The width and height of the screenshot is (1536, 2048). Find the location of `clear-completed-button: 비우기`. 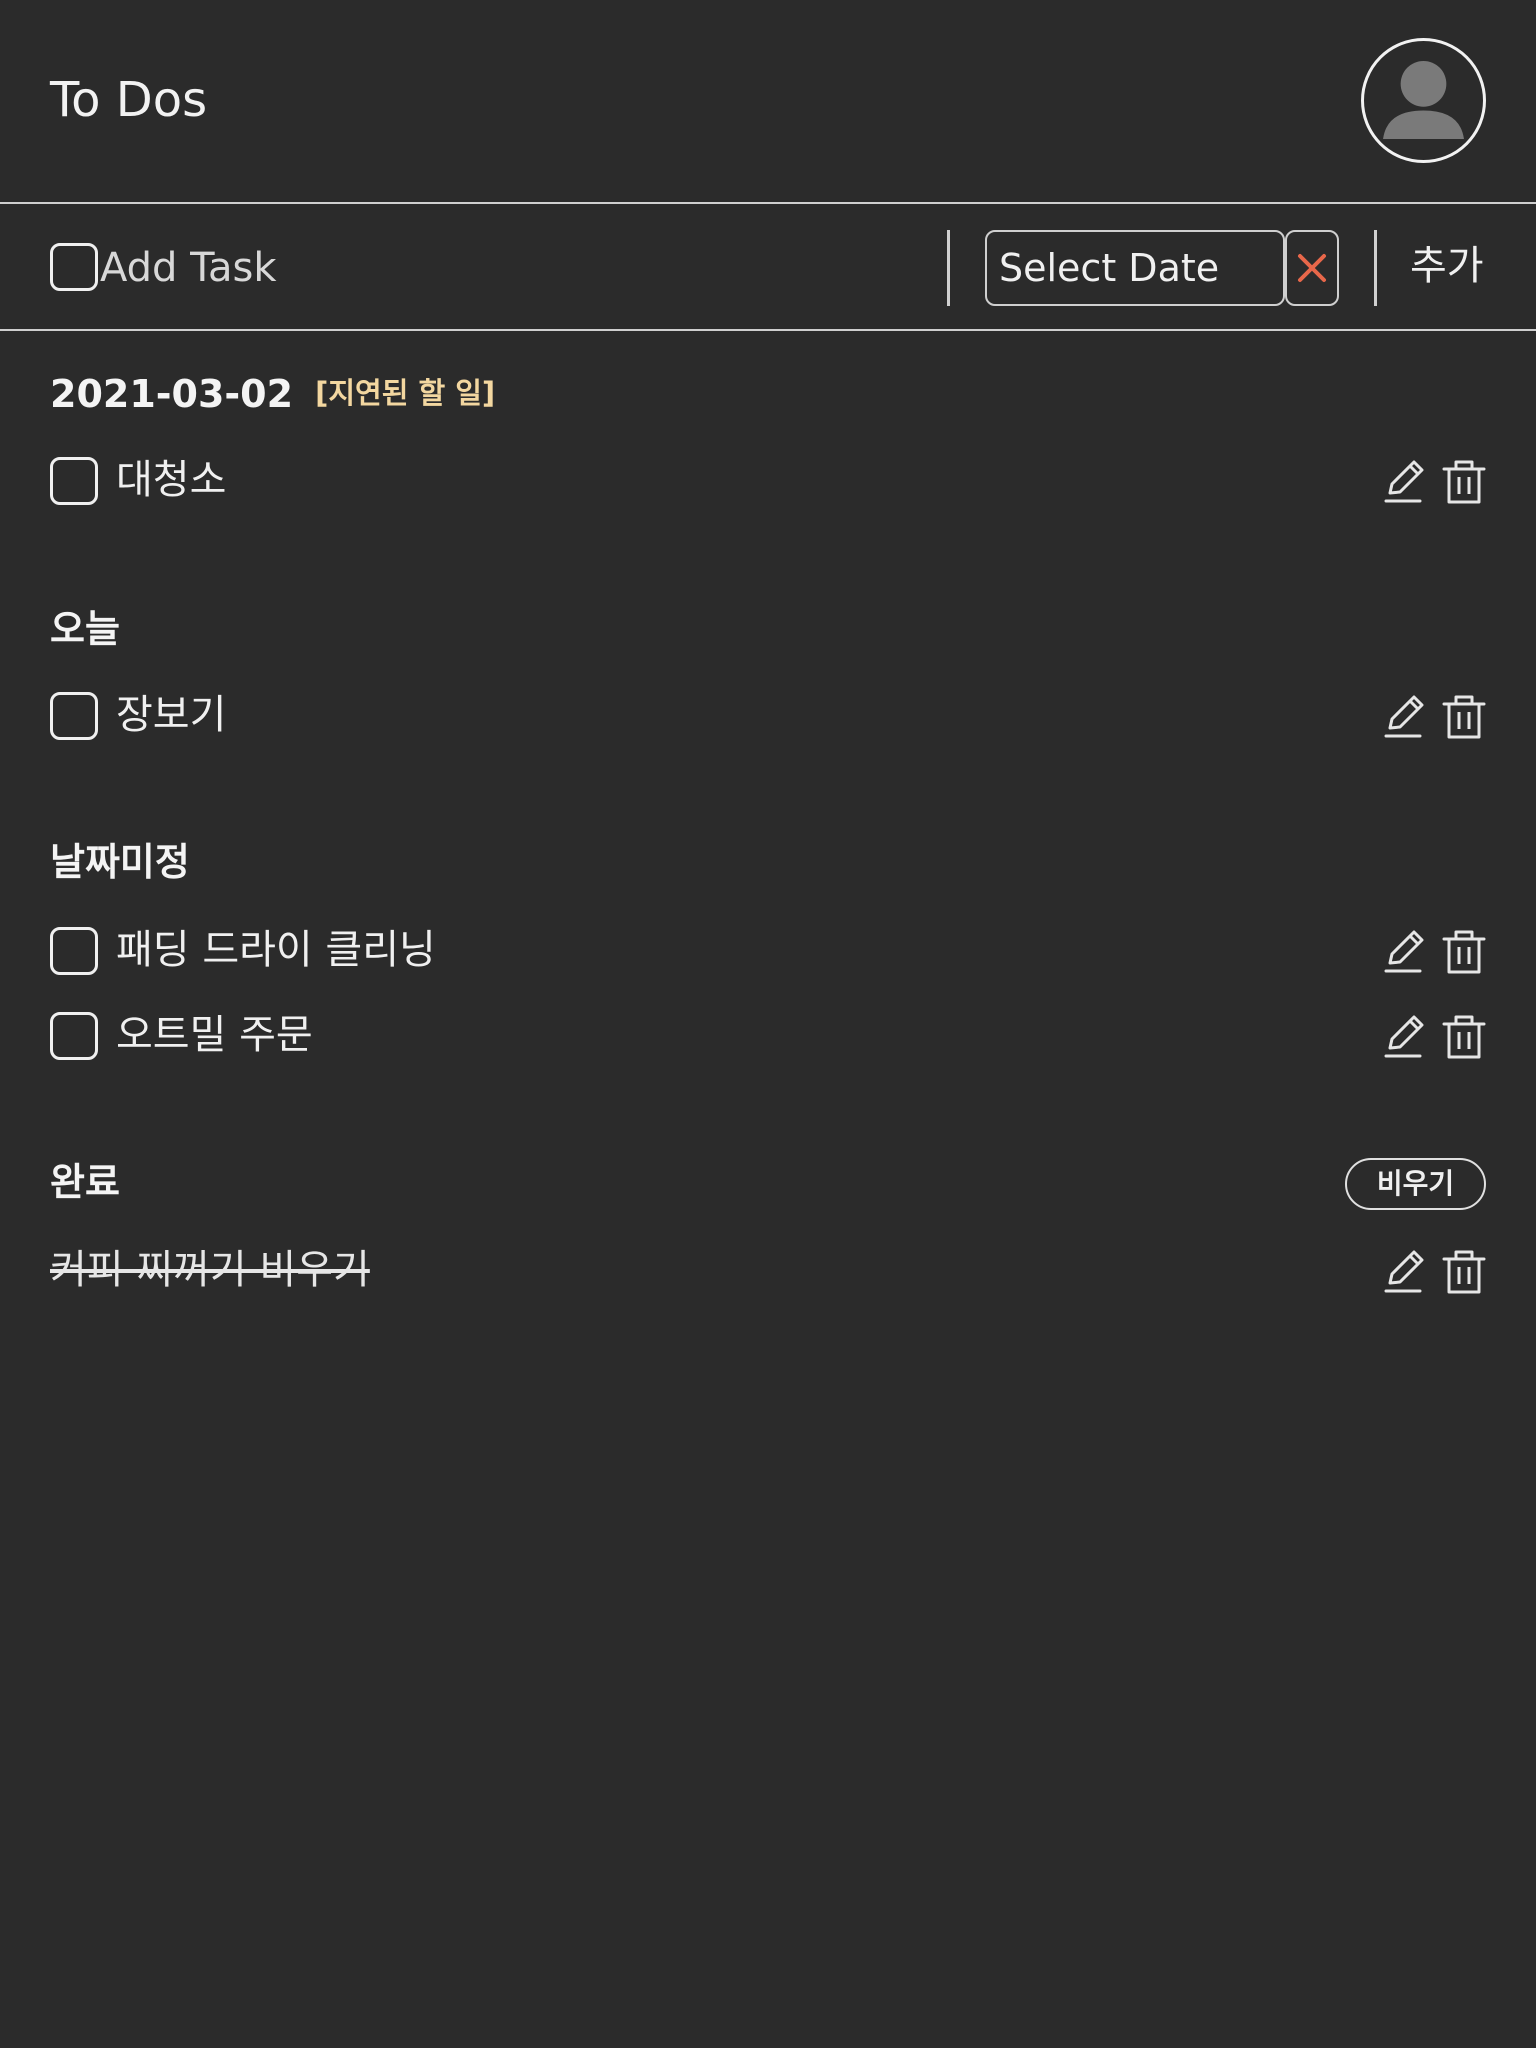

clear-completed-button: 비우기 is located at coordinates (1415, 1184).